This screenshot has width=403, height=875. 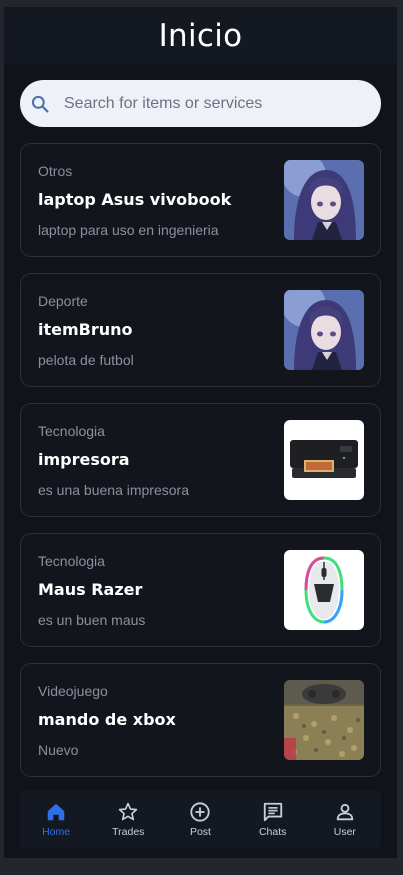 I want to click on item-card: Deporte itemBruno pelota de futbol, so click(x=200, y=330).